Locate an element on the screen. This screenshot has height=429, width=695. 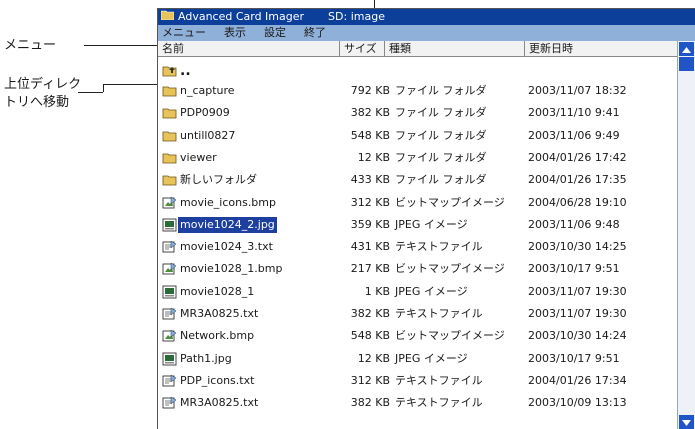
column-type: 種類 is located at coordinates (455, 49).